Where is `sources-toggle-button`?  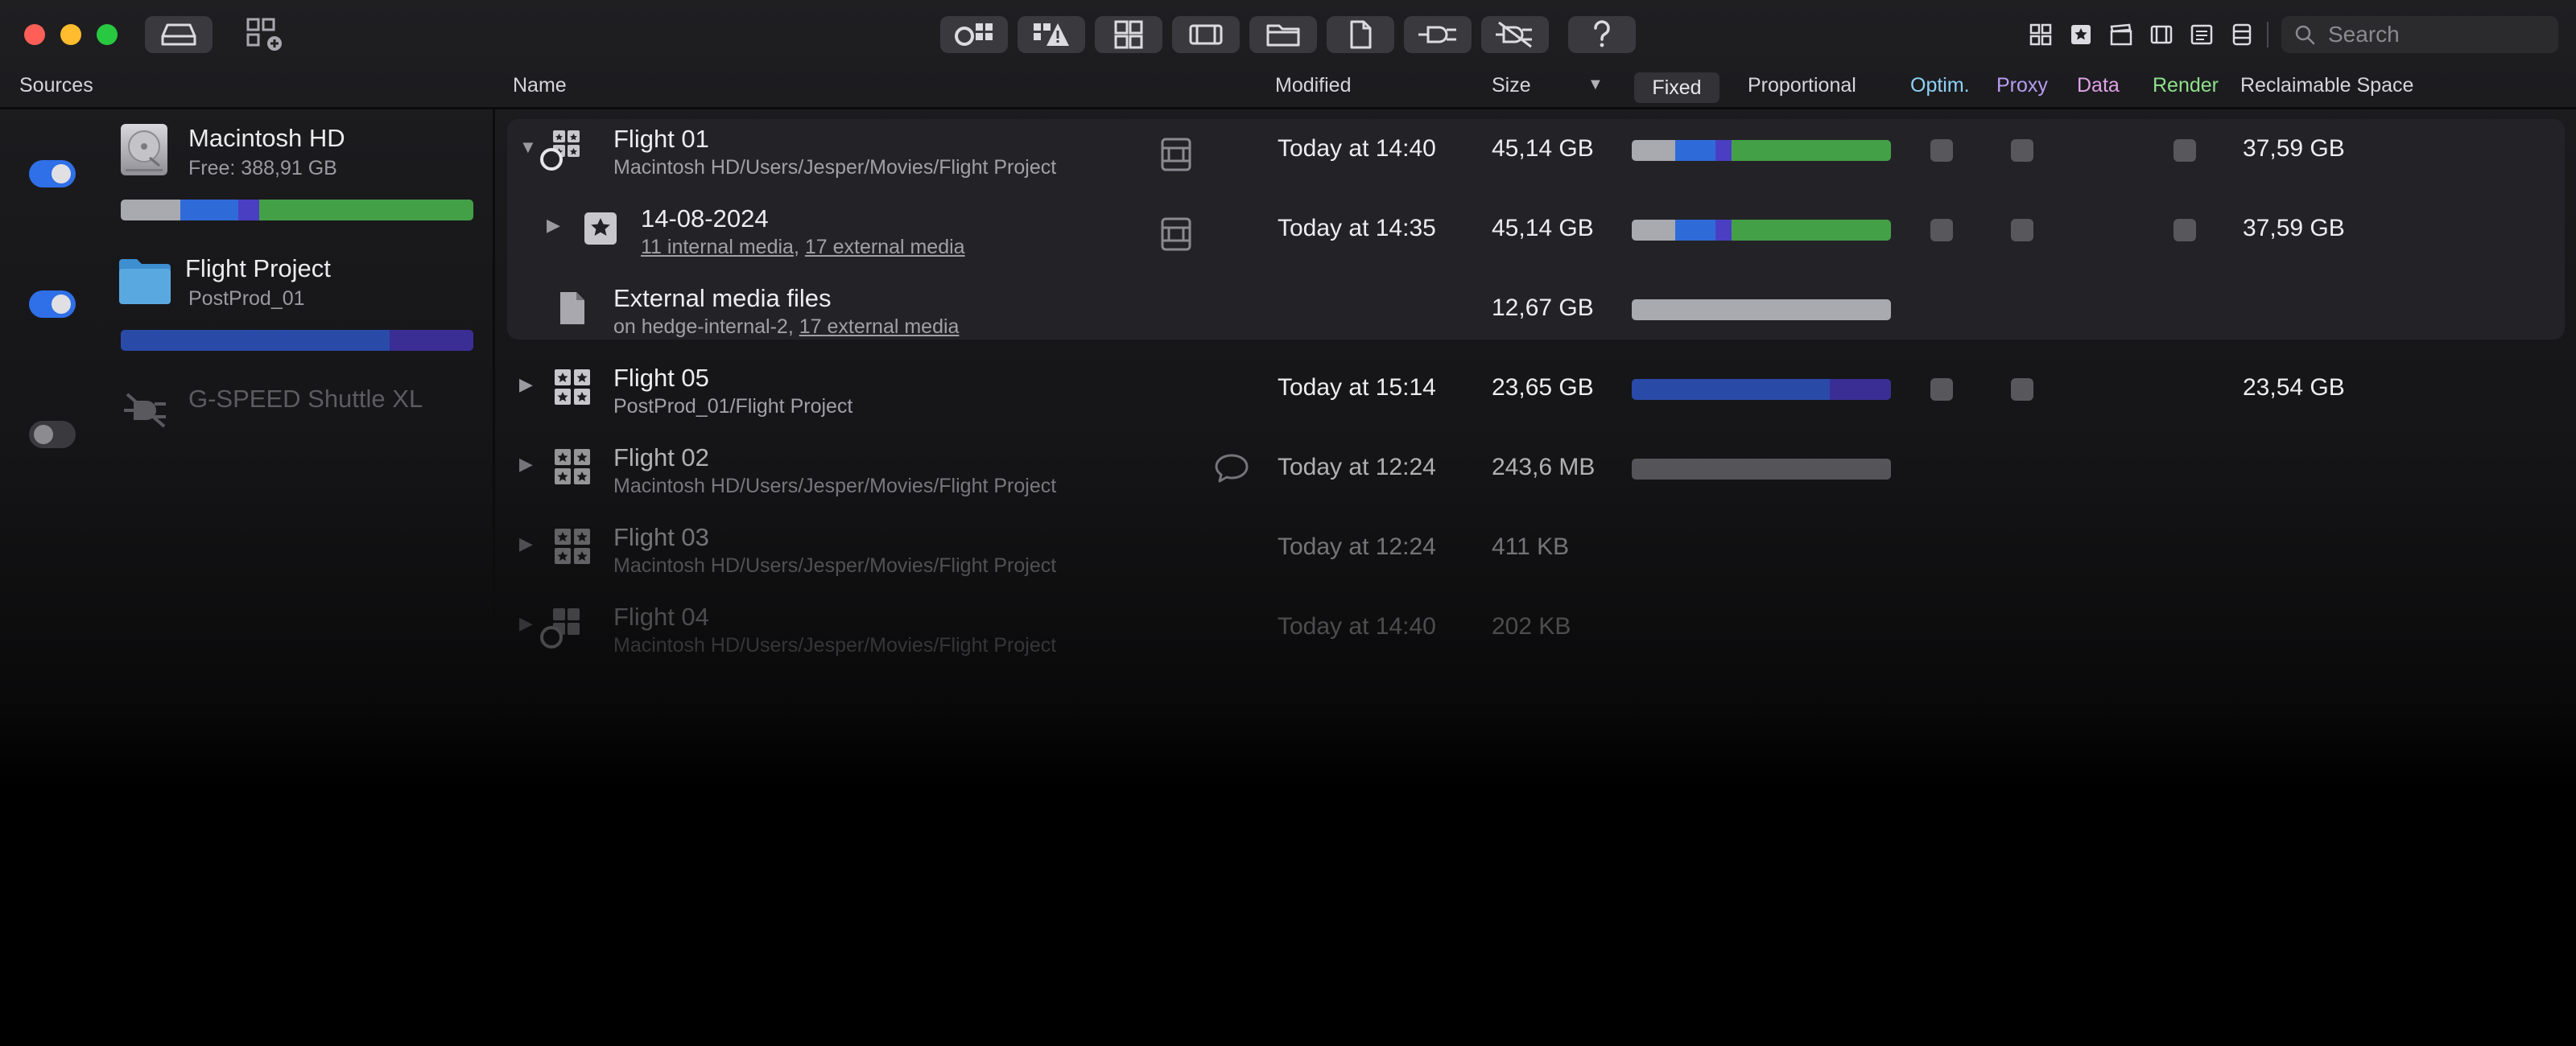 sources-toggle-button is located at coordinates (179, 34).